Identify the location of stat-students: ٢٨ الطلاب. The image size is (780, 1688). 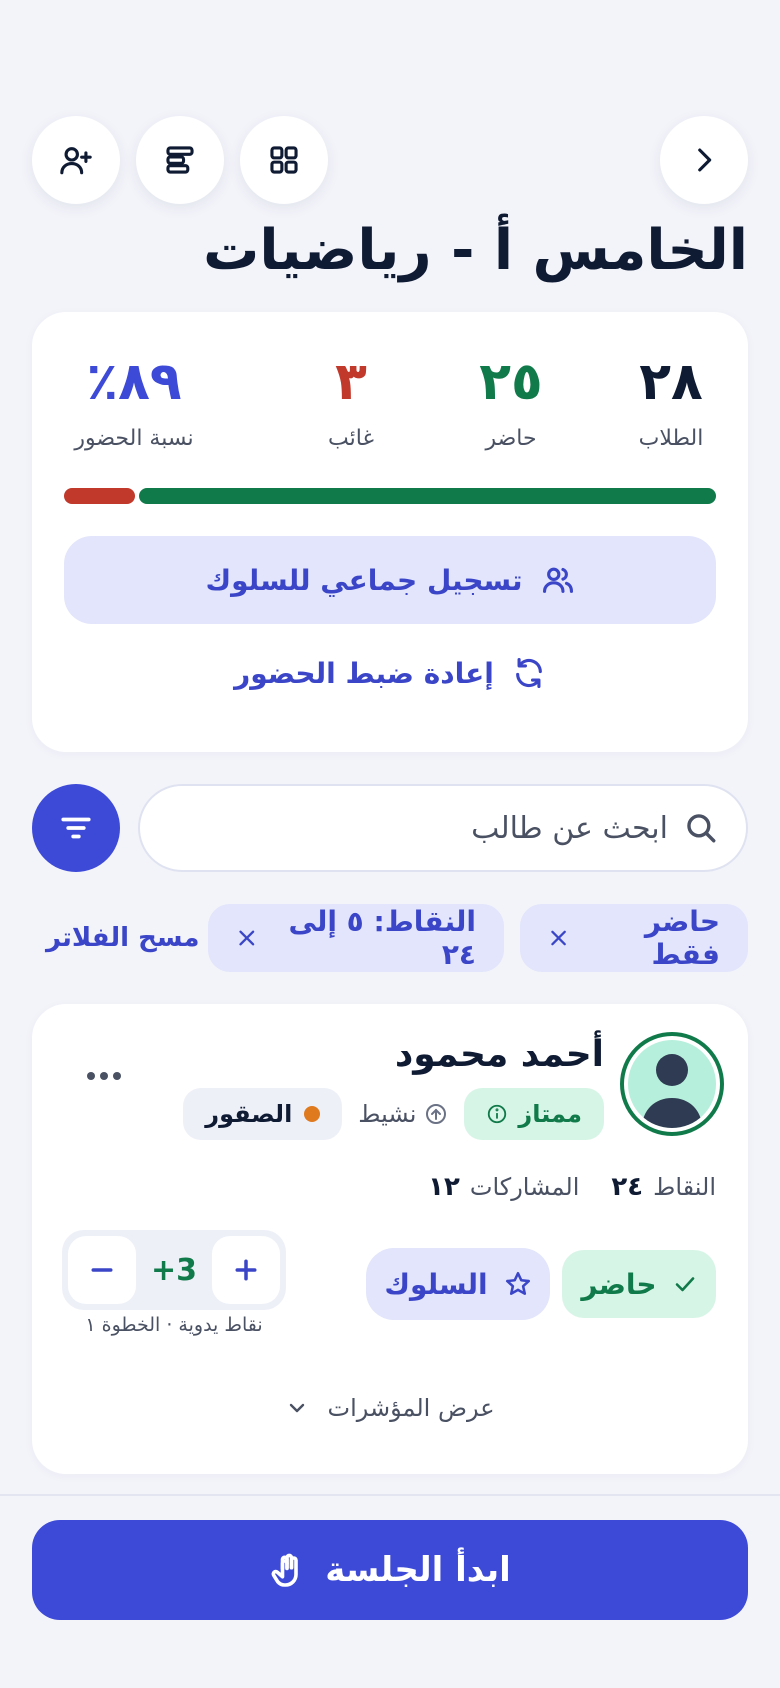
(671, 401).